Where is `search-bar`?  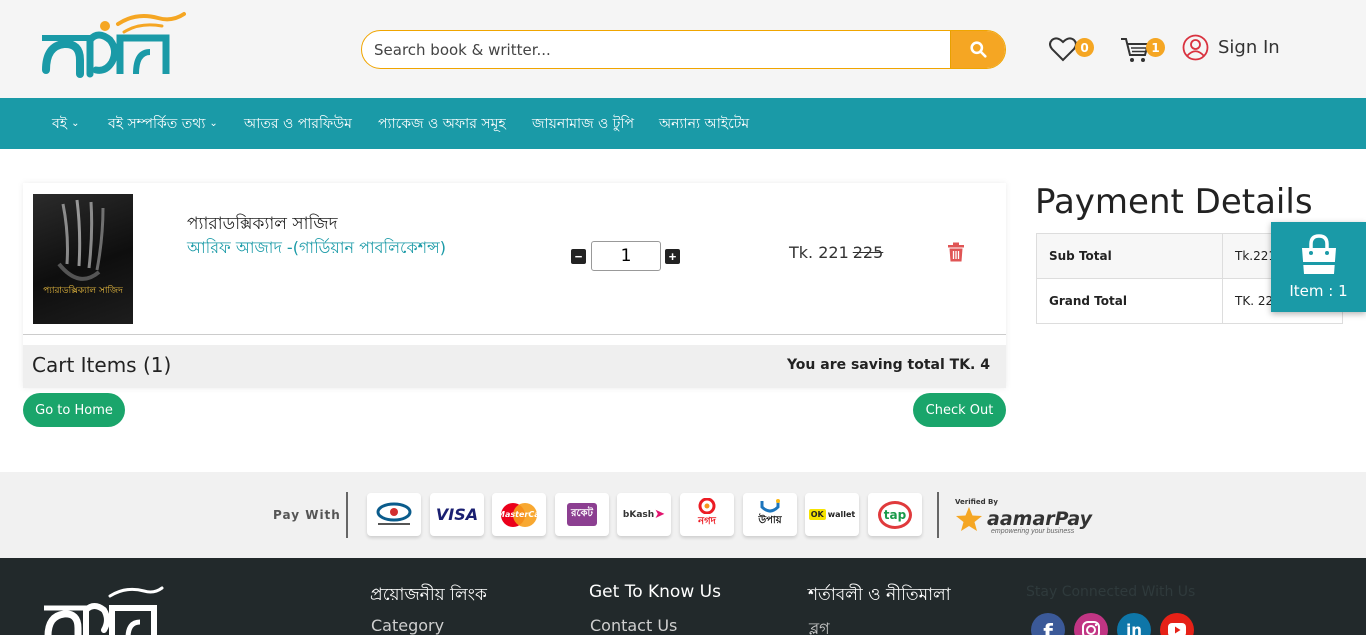 search-bar is located at coordinates (683, 49).